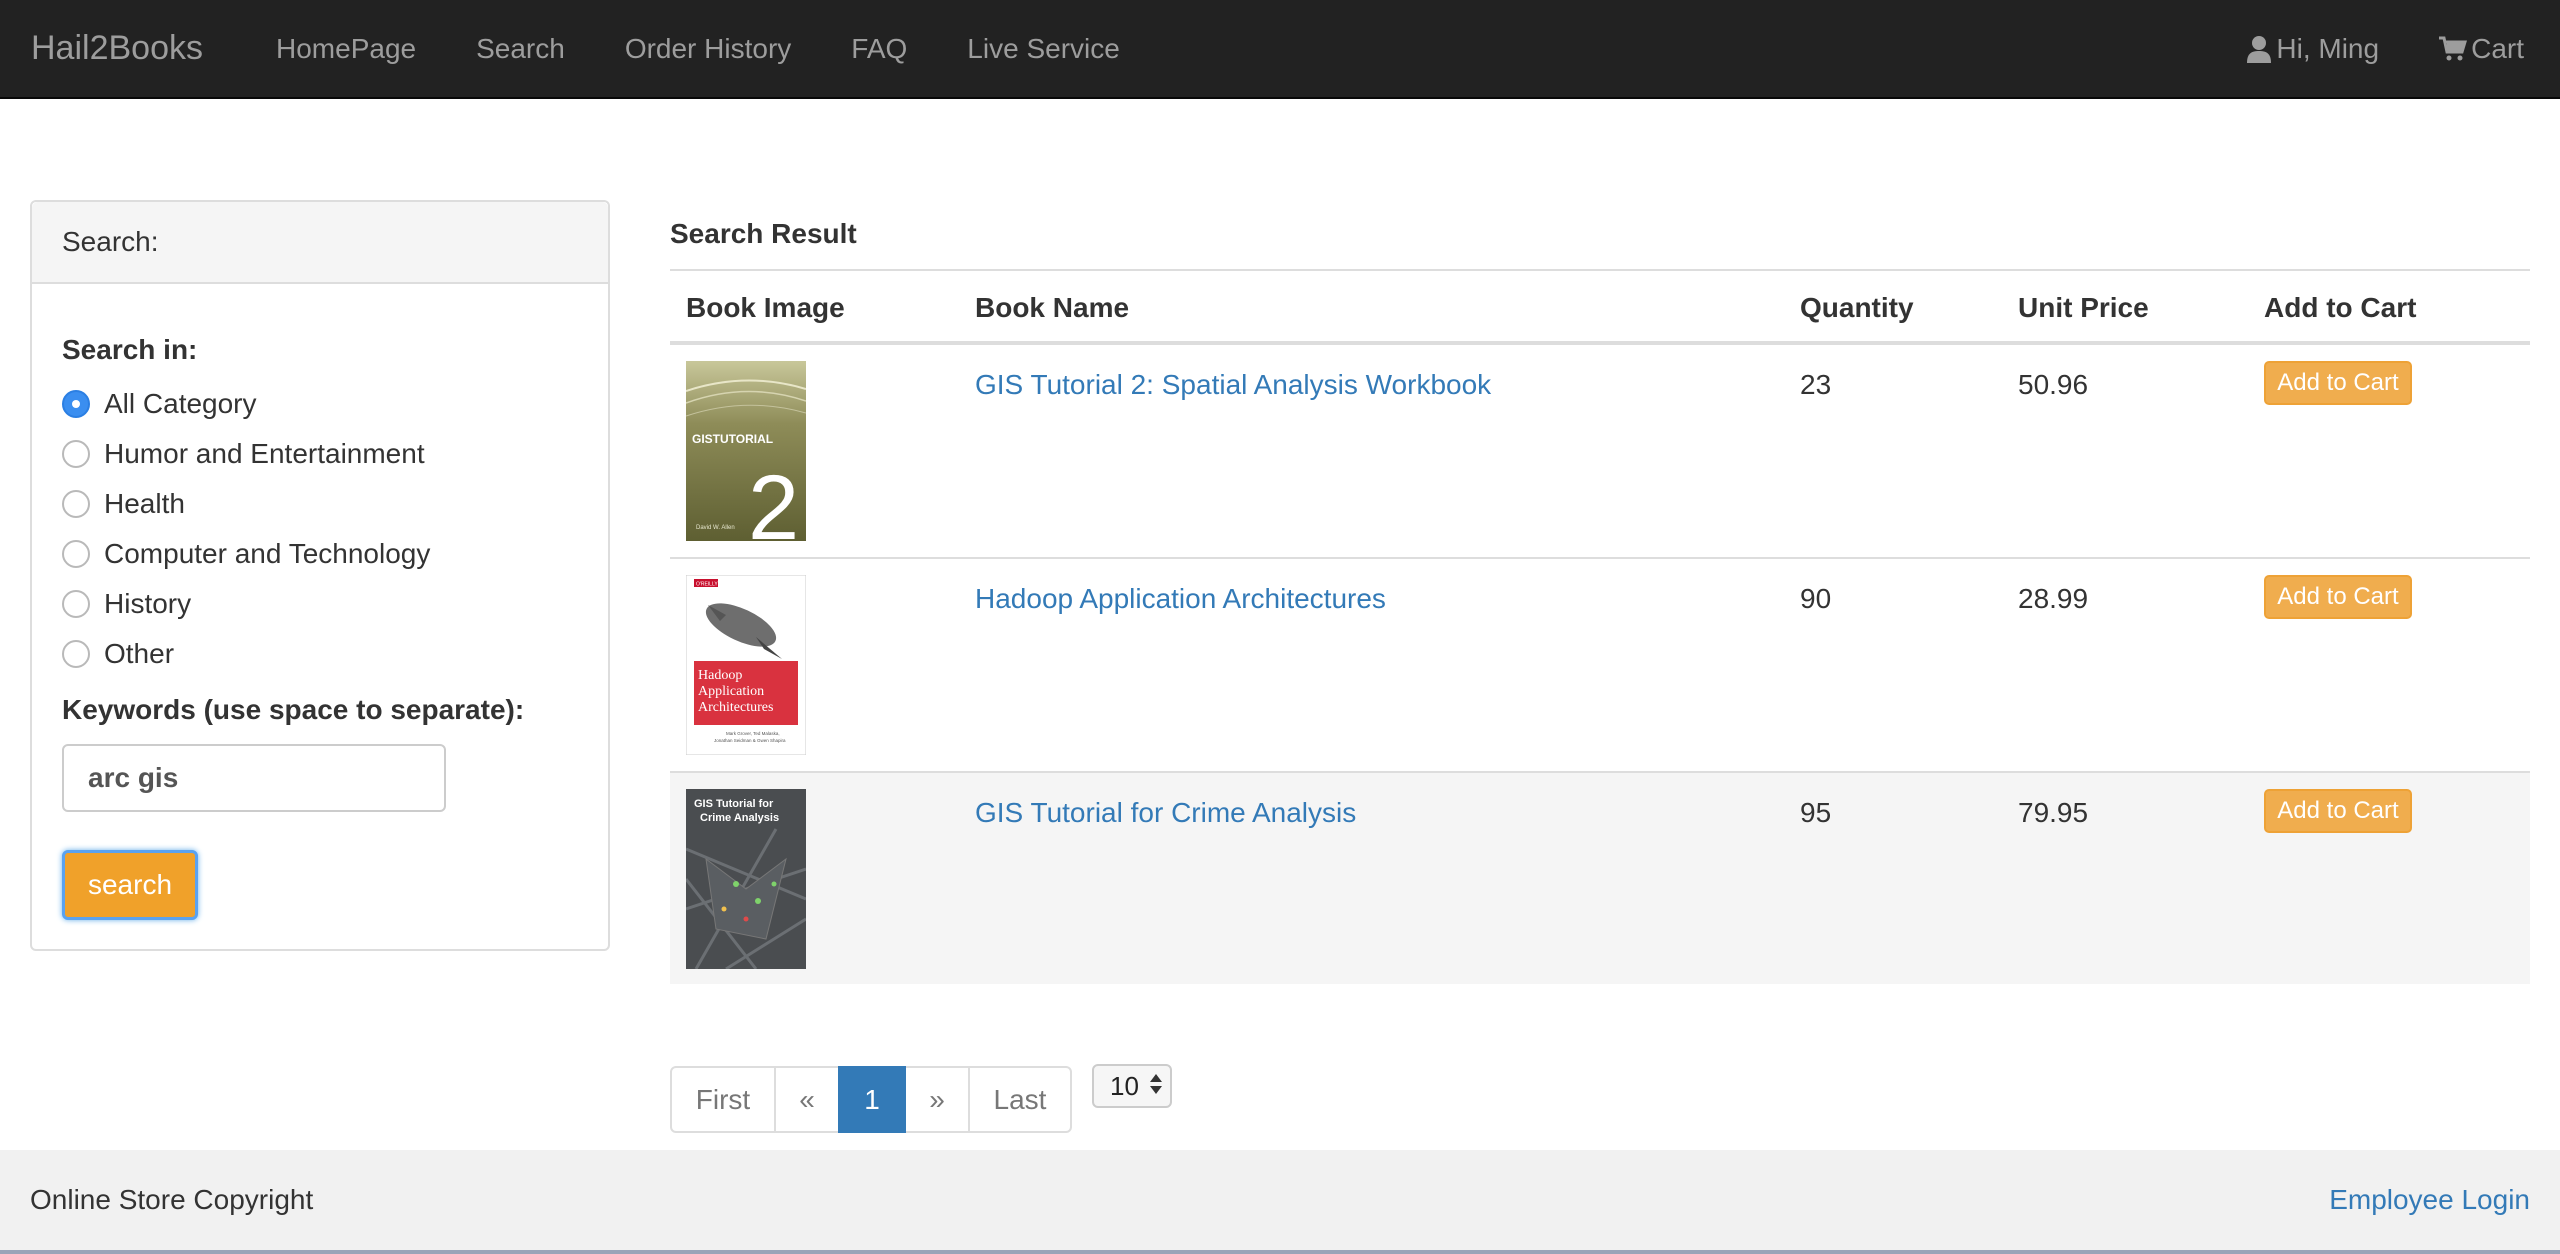 This screenshot has height=1254, width=2560. Describe the element at coordinates (144, 503) in the screenshot. I see `radio-label: Health` at that location.